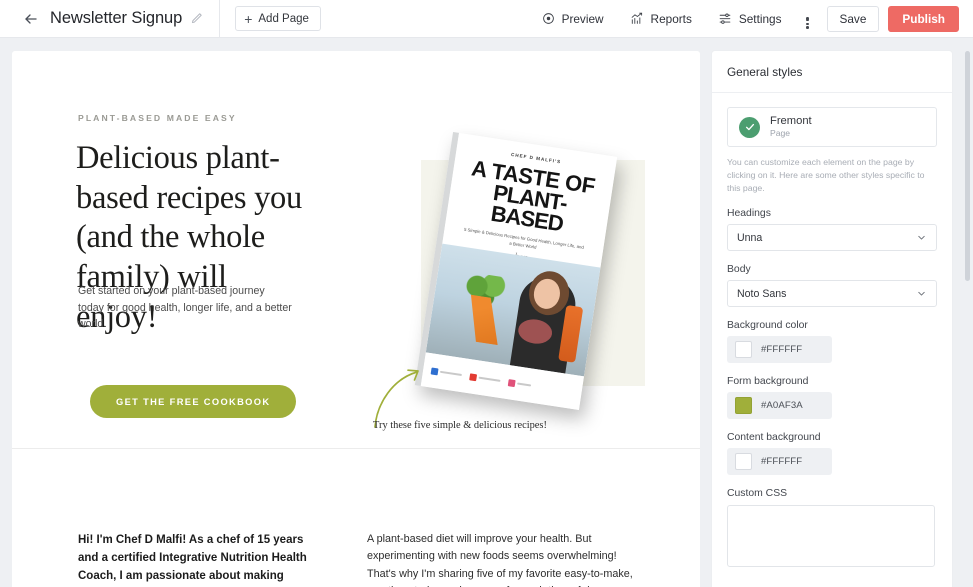 Image resolution: width=973 pixels, height=587 pixels. Describe the element at coordinates (30, 18) in the screenshot. I see `back-arrow-icon` at that location.